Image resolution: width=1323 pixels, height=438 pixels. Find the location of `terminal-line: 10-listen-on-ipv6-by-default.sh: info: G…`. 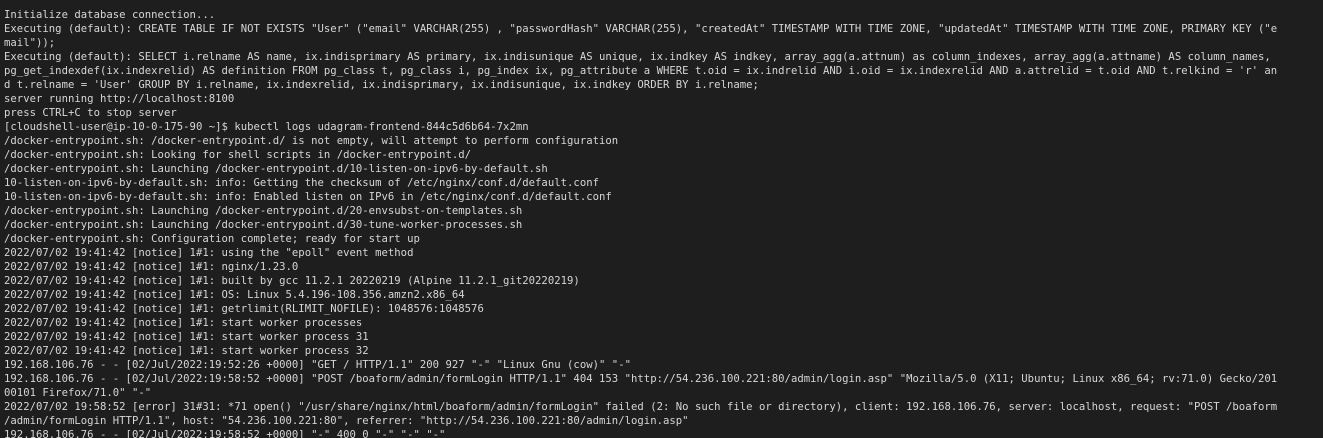

terminal-line: 10-listen-on-ipv6-by-default.sh: info: G… is located at coordinates (302, 183).